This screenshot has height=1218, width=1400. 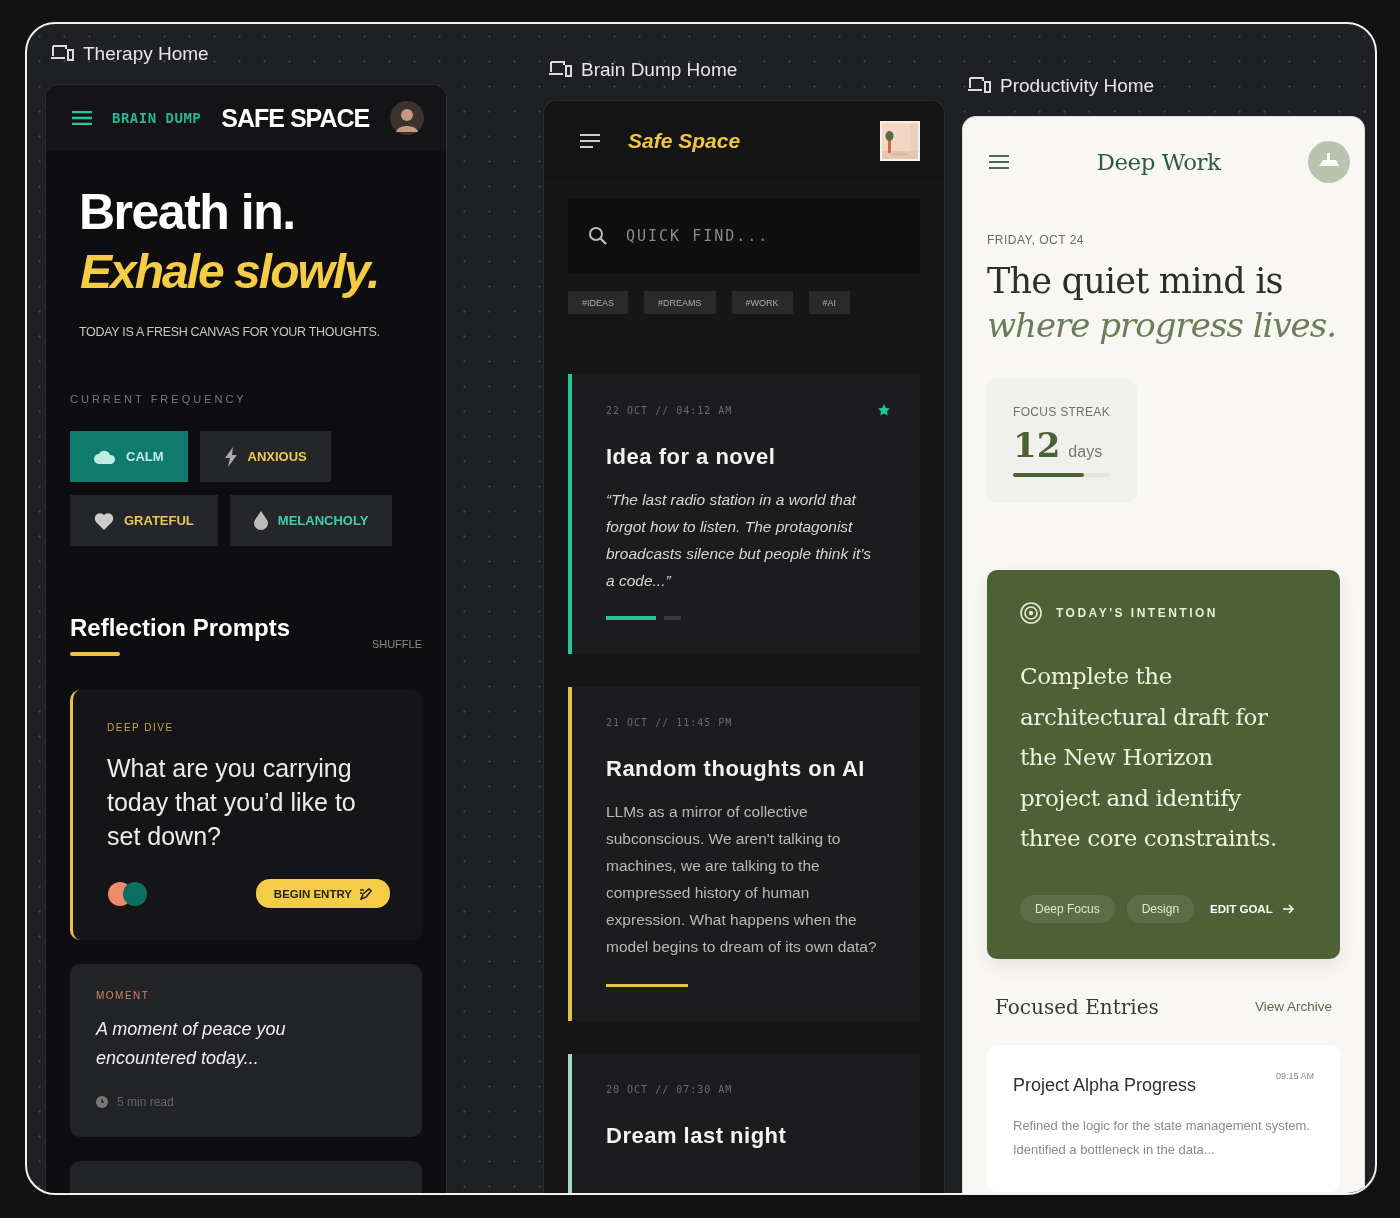 What do you see at coordinates (1162, 325) in the screenshot?
I see `headline-italic: where progress lives.` at bounding box center [1162, 325].